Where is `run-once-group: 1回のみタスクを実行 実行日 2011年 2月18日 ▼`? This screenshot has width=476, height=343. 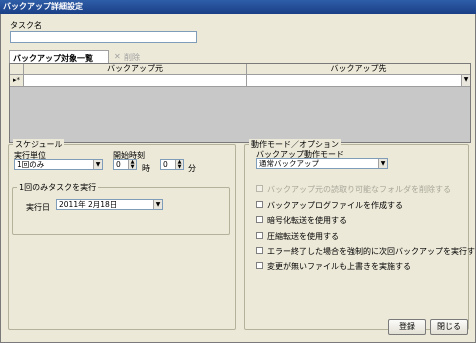 run-once-group: 1回のみタスクを実行 実行日 2011年 2月18日 ▼ is located at coordinates (121, 208).